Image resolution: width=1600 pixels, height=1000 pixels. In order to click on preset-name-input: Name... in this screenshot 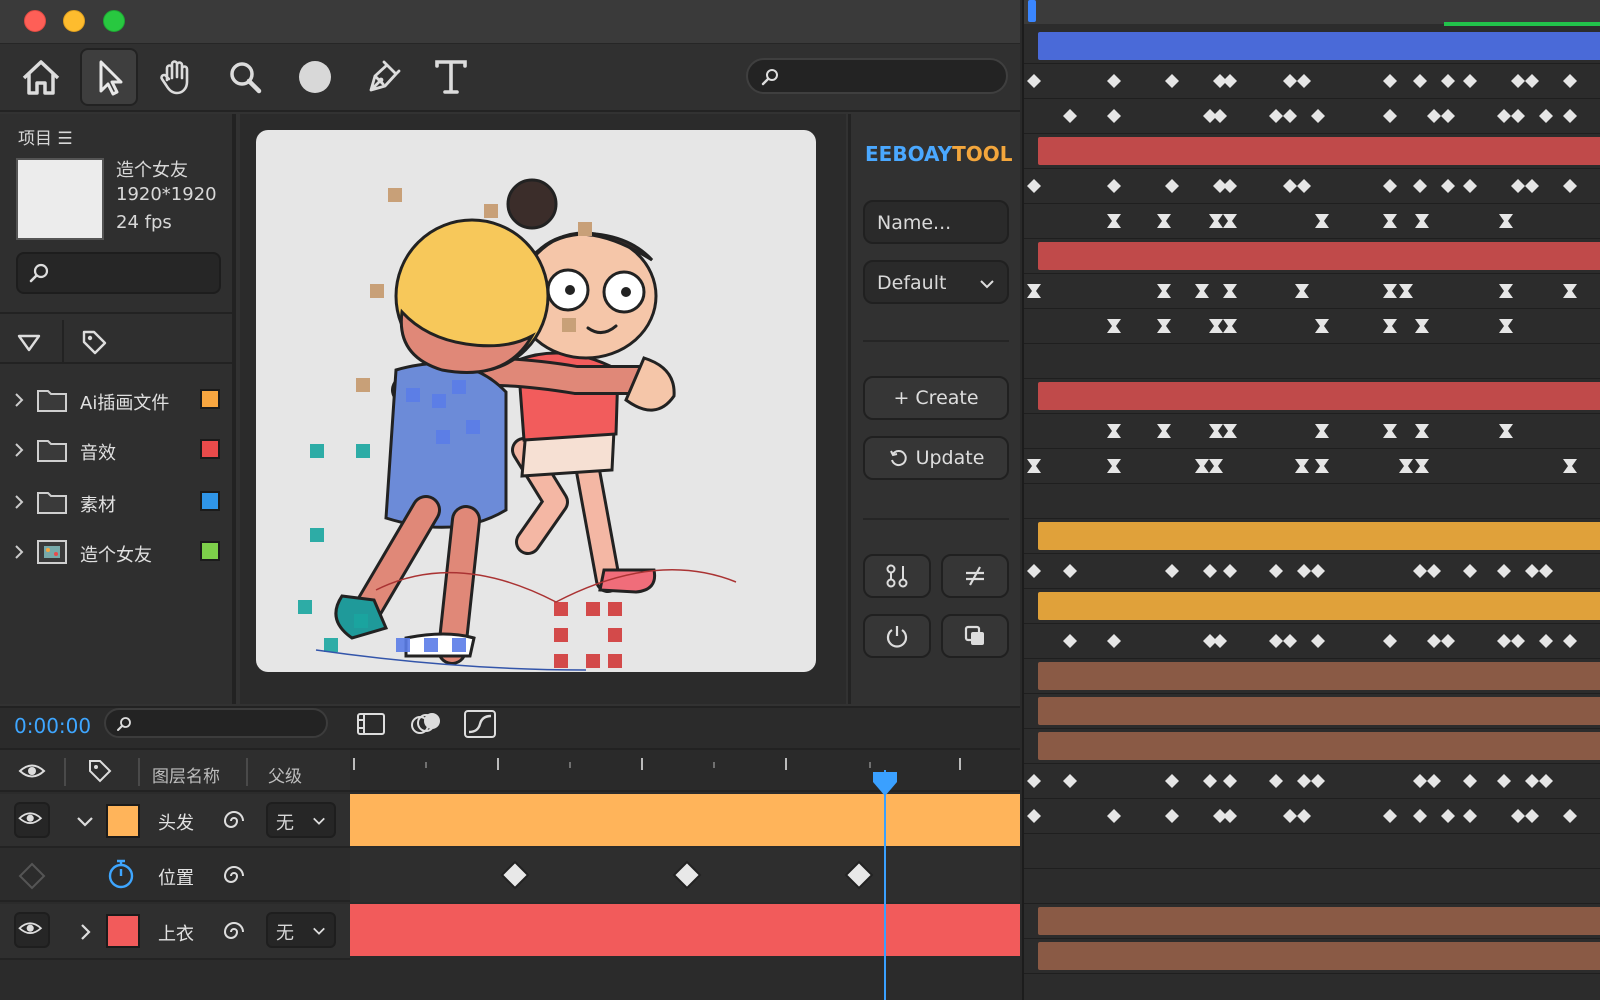, I will do `click(936, 222)`.